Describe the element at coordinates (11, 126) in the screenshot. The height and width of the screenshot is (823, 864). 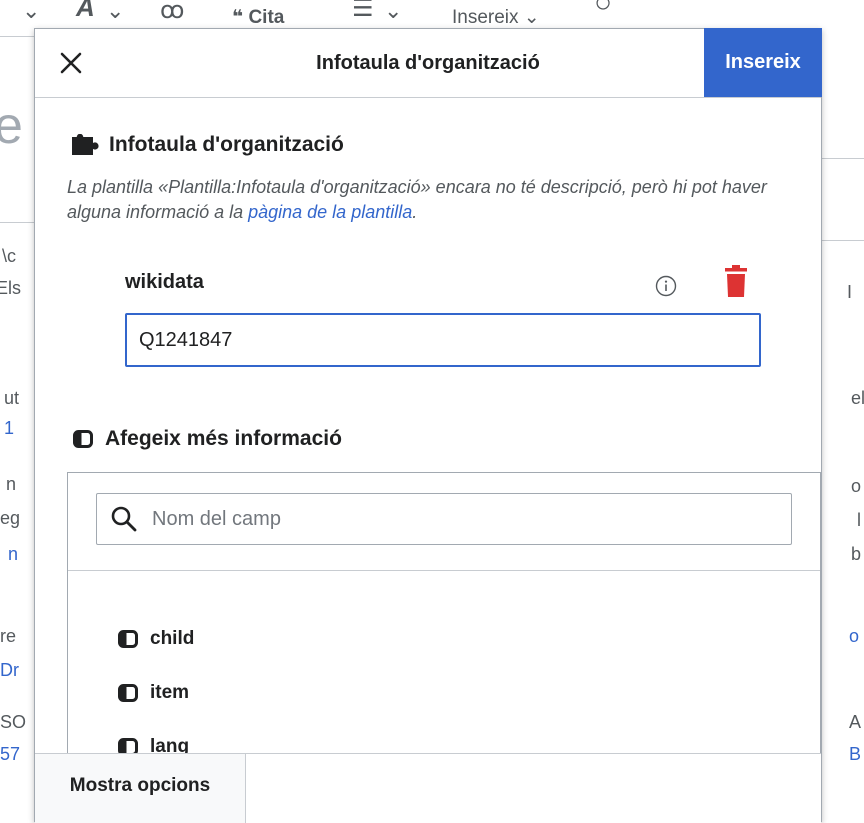
I see `page-title-fragment: e` at that location.